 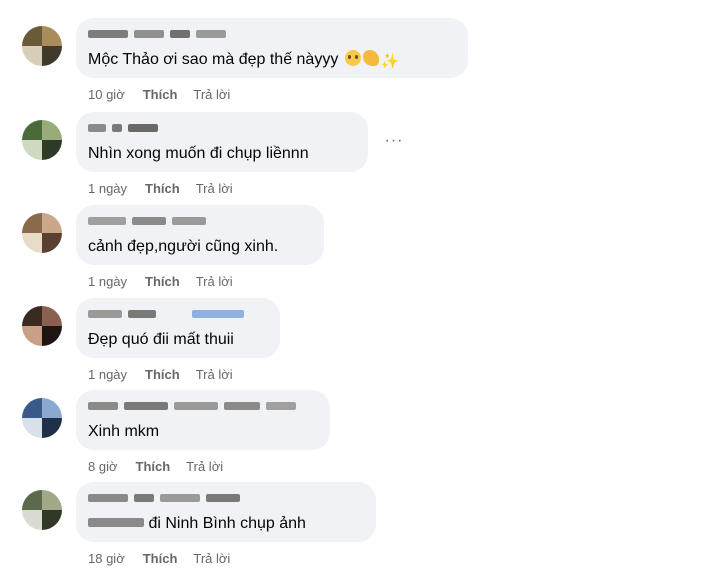 I want to click on comment-time: 8 giờ, so click(x=103, y=466).